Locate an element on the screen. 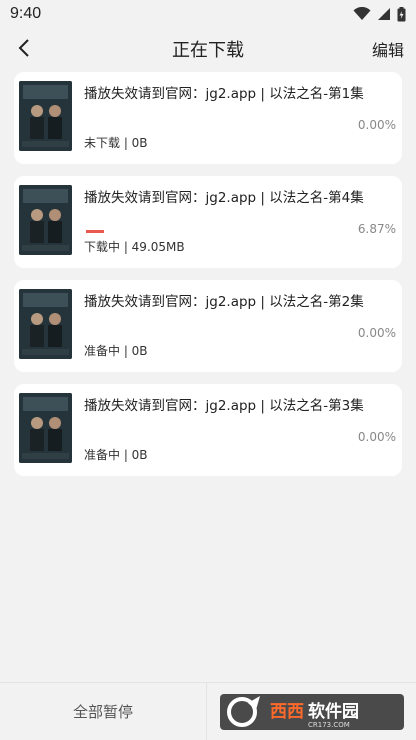 Image resolution: width=416 pixels, height=740 pixels. status-time: 9:40 is located at coordinates (26, 13).